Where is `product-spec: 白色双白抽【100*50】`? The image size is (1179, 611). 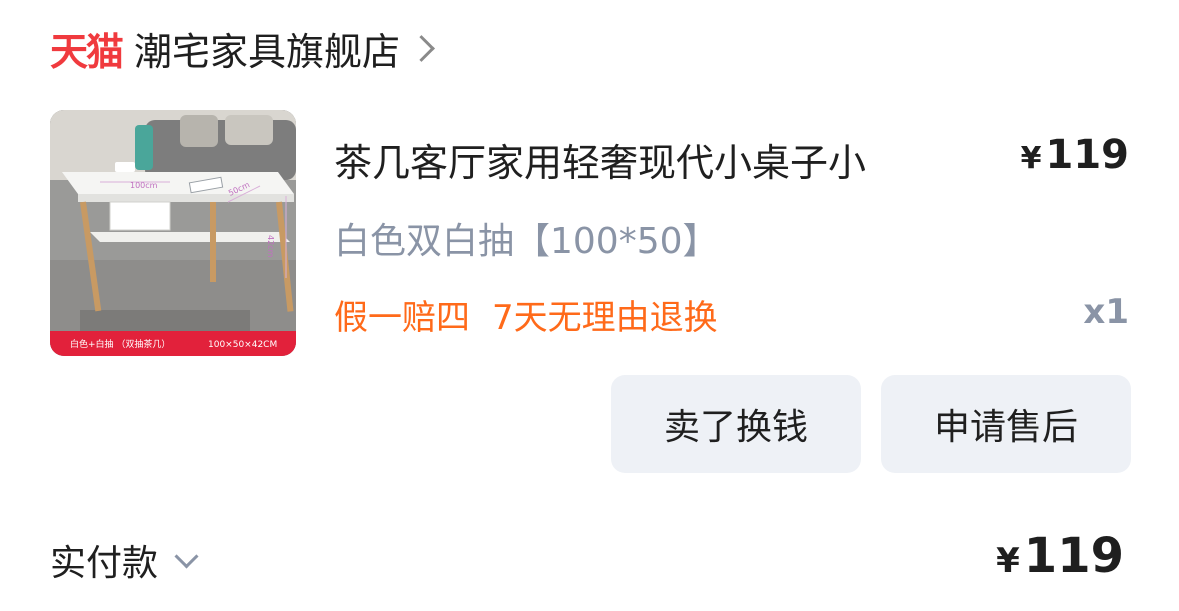
product-spec: 白色双白抽【100*50】 is located at coordinates (526, 241).